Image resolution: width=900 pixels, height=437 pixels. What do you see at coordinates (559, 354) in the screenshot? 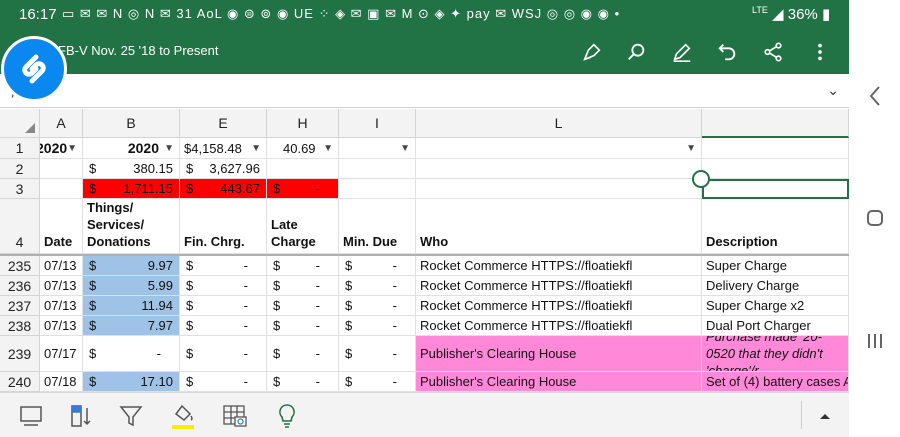
I see `cell-who: Publisher's Clearing House` at bounding box center [559, 354].